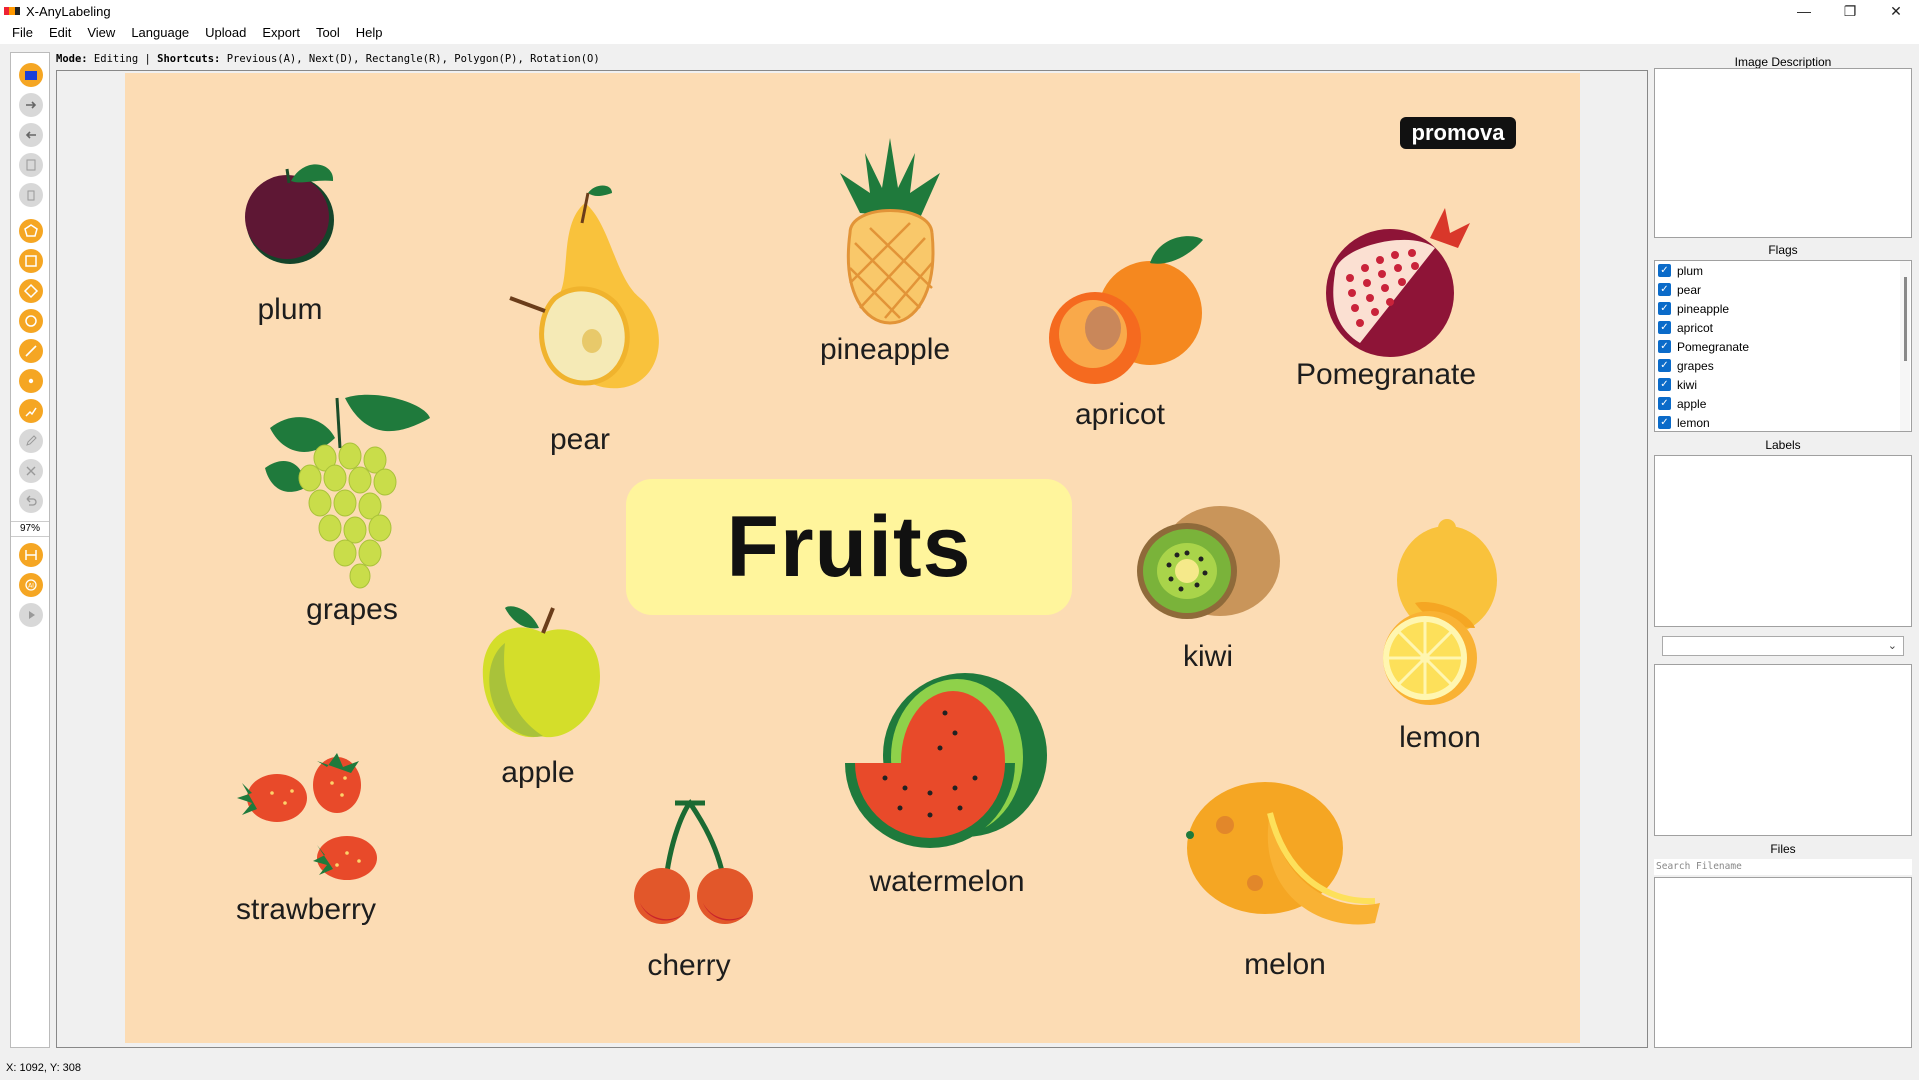 This screenshot has height=1080, width=1919. What do you see at coordinates (1713, 346) in the screenshot?
I see `flag-label: Pomegranate` at bounding box center [1713, 346].